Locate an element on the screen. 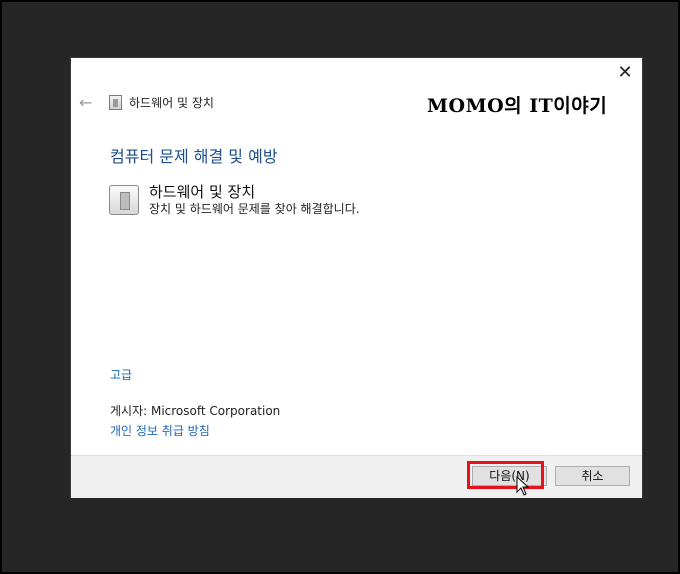 This screenshot has height=574, width=680. back-arrow-icon: ← is located at coordinates (87, 102).